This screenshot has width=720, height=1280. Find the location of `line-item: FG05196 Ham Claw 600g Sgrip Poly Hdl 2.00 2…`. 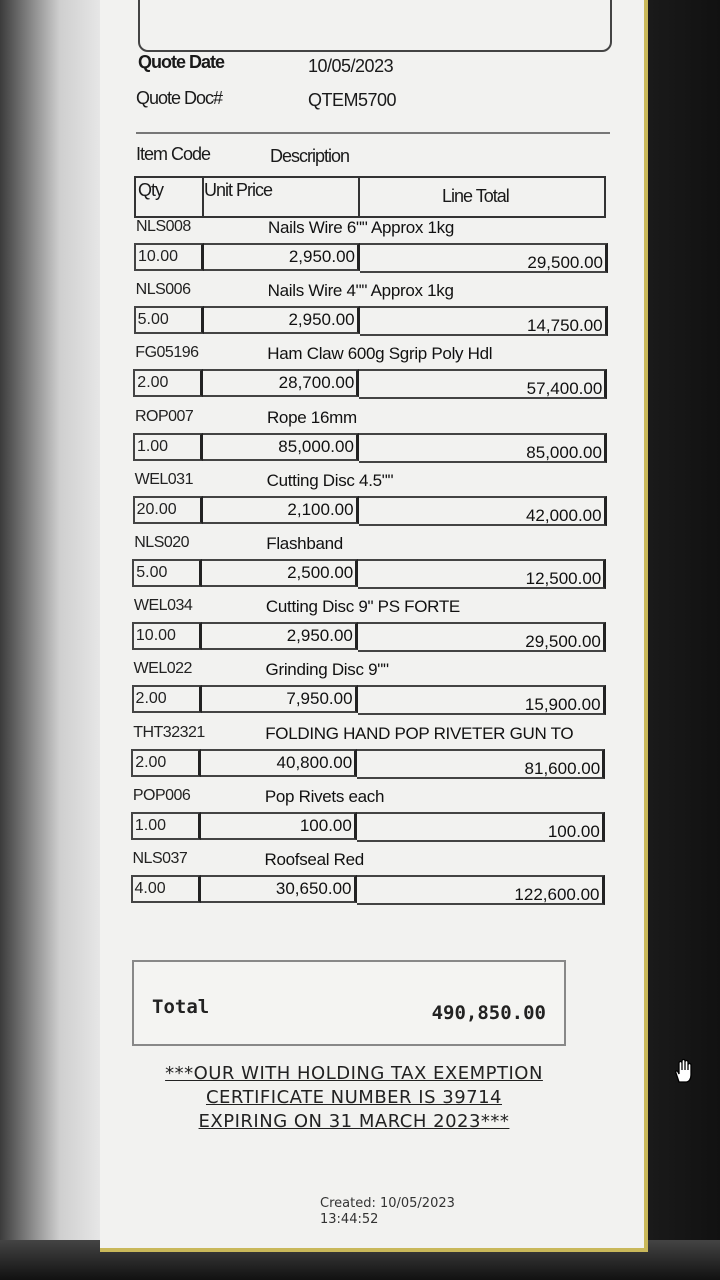

line-item: FG05196 Ham Claw 600g Sgrip Poly Hdl 2.00 2… is located at coordinates (374, 376).